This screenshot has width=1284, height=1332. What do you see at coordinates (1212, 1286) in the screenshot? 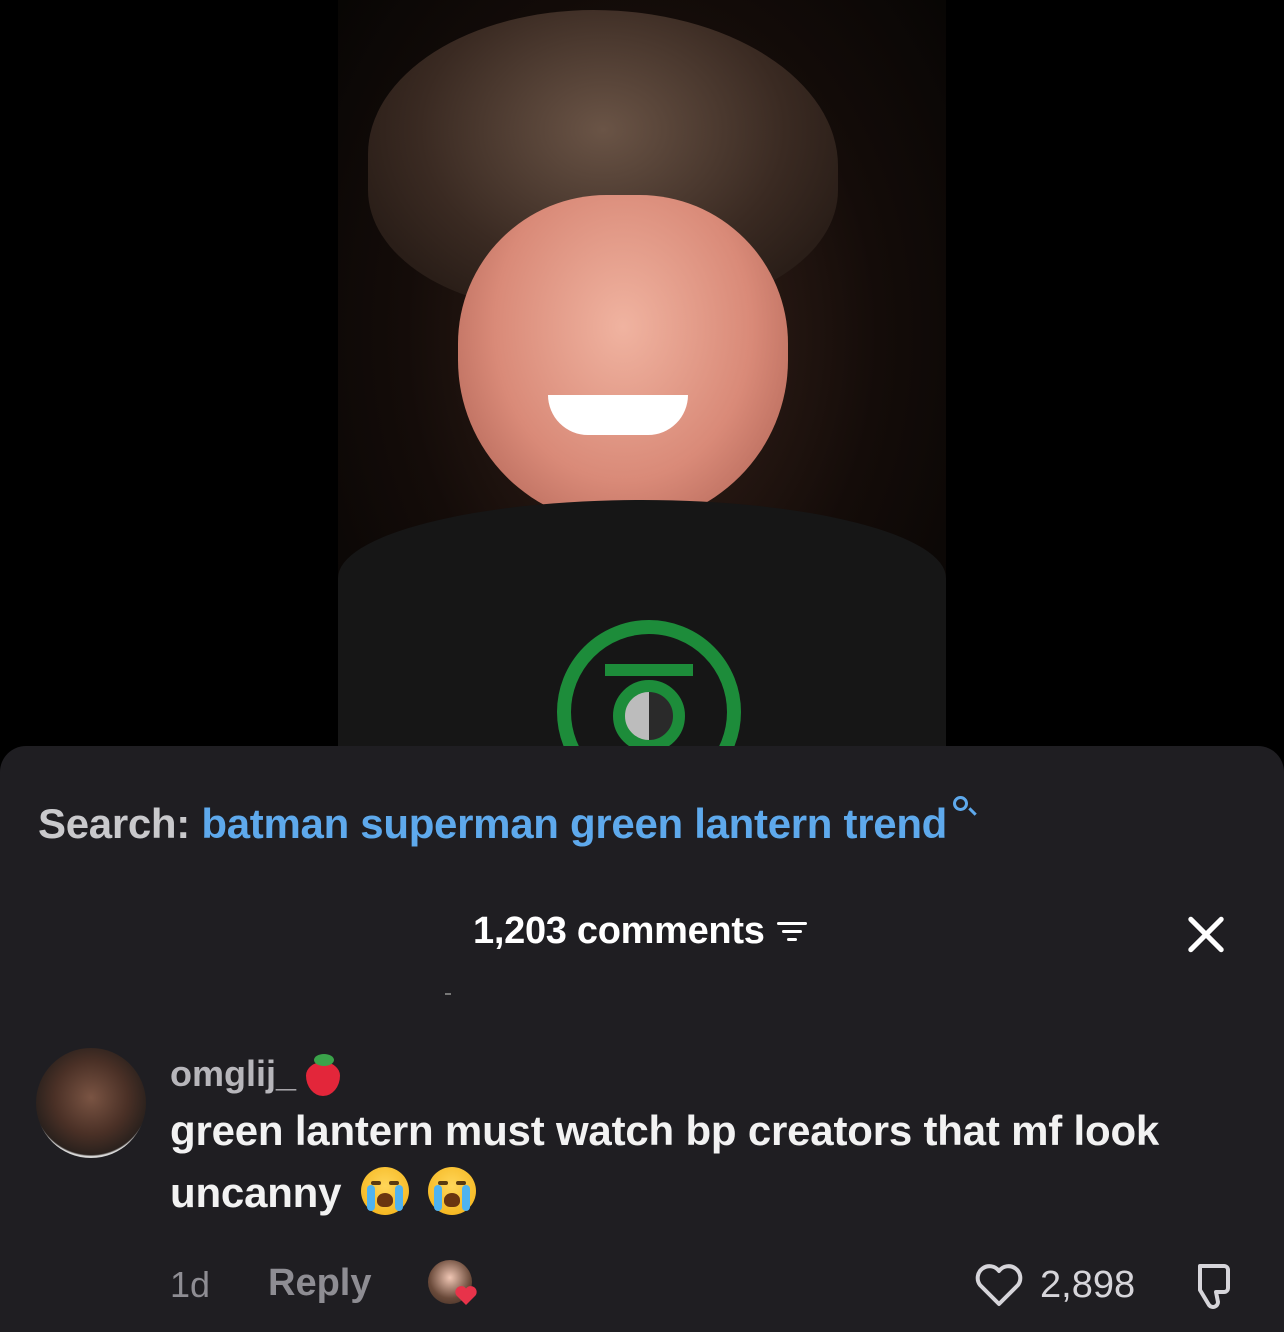
I see `thumbs-down-icon` at bounding box center [1212, 1286].